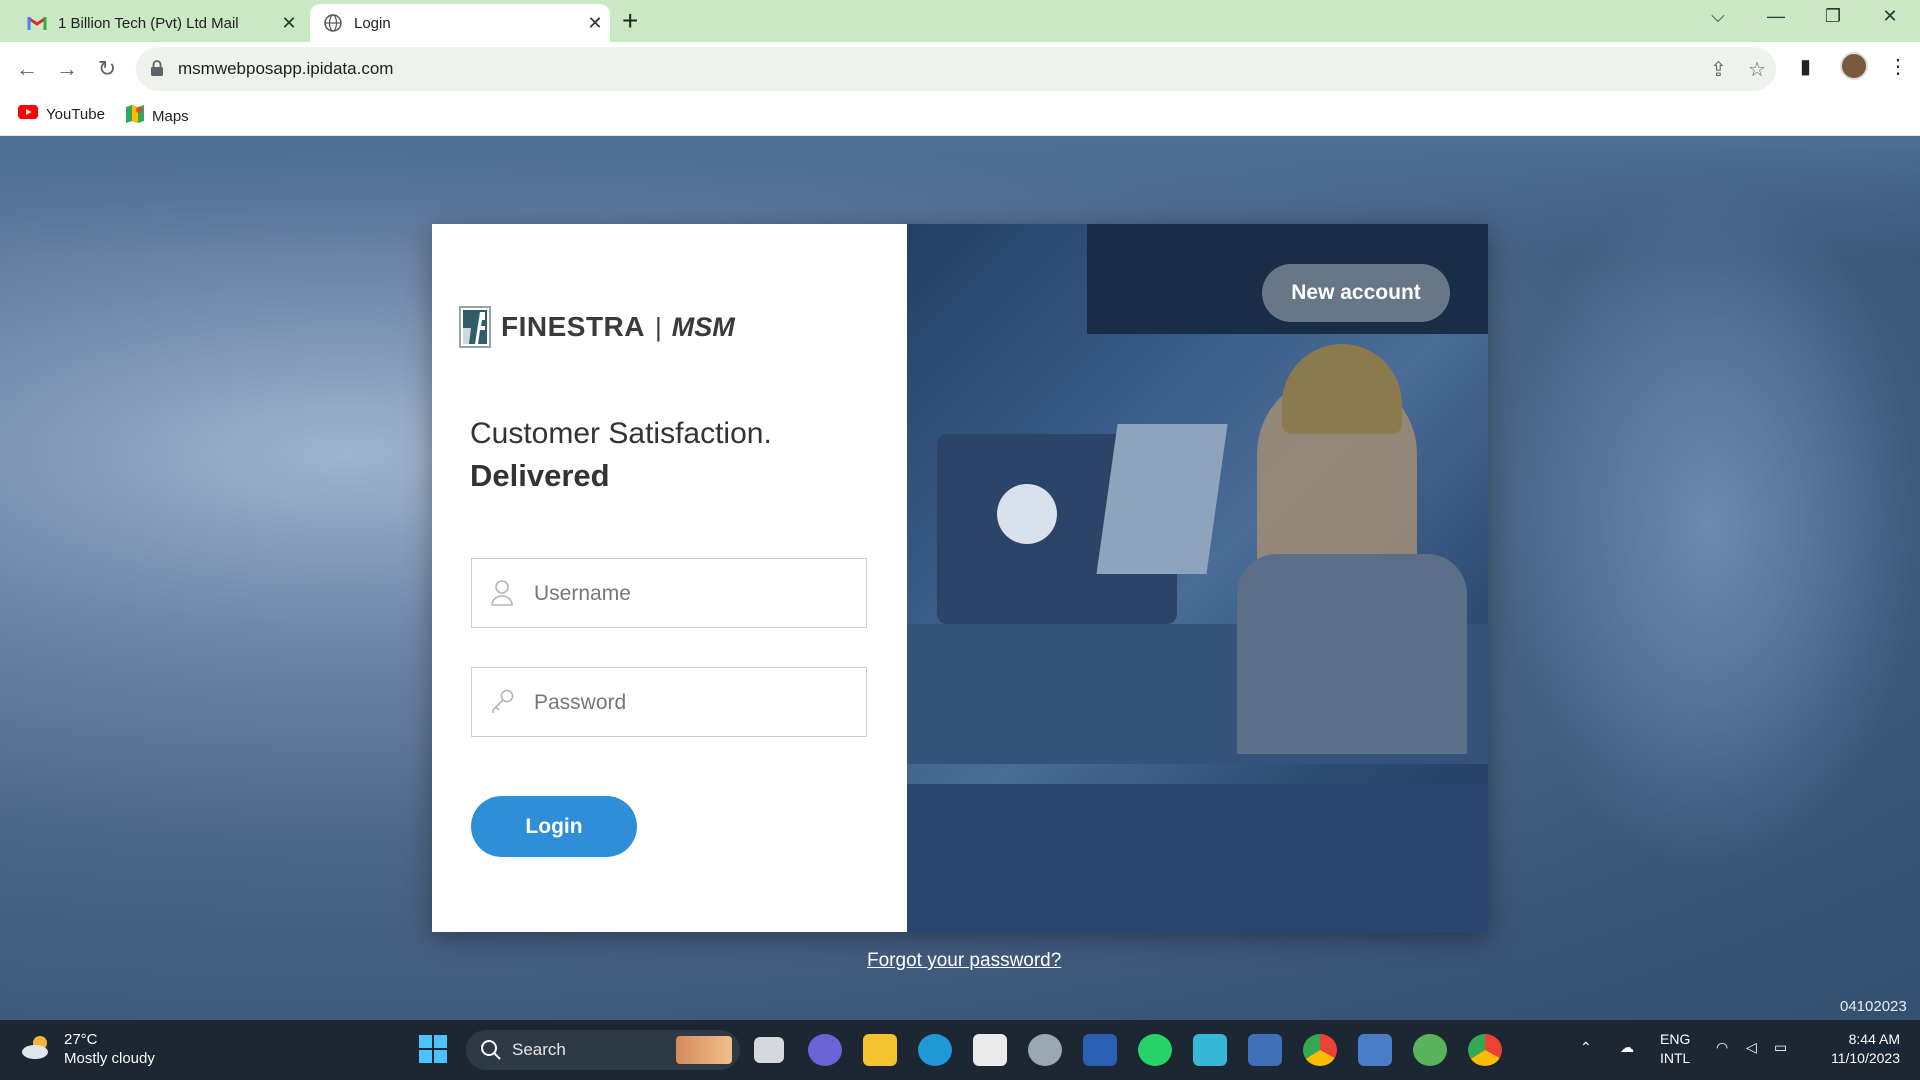 The width and height of the screenshot is (1920, 1080). Describe the element at coordinates (170, 116) in the screenshot. I see `bookmark-label: Maps` at that location.